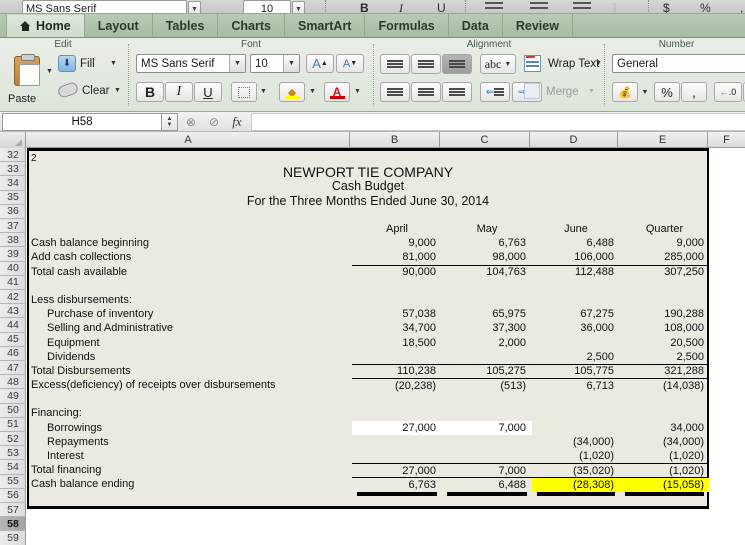  Describe the element at coordinates (188, 140) in the screenshot. I see `column-header-a: A` at that location.